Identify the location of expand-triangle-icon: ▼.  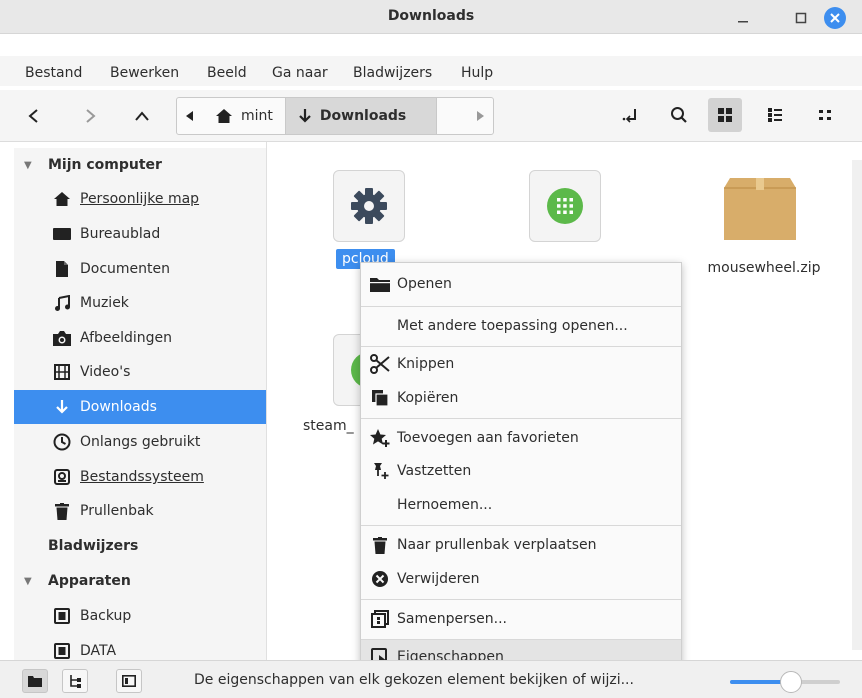
(28, 165).